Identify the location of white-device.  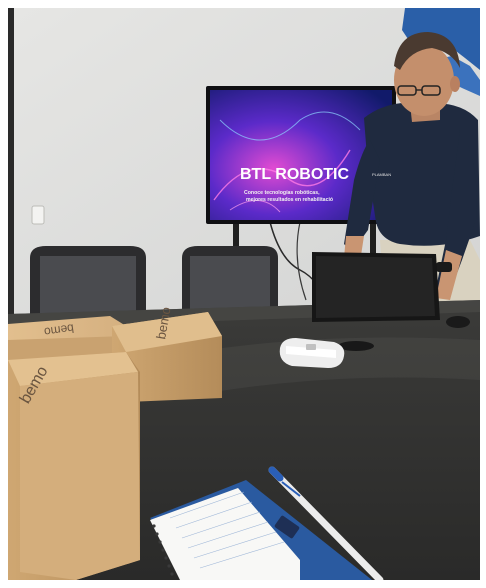
(312, 353).